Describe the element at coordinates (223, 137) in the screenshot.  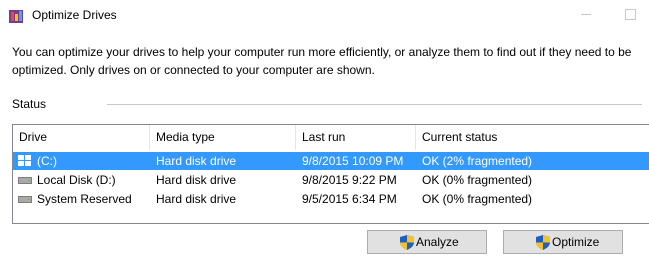
I see `column-header-media-type: Media type` at that location.